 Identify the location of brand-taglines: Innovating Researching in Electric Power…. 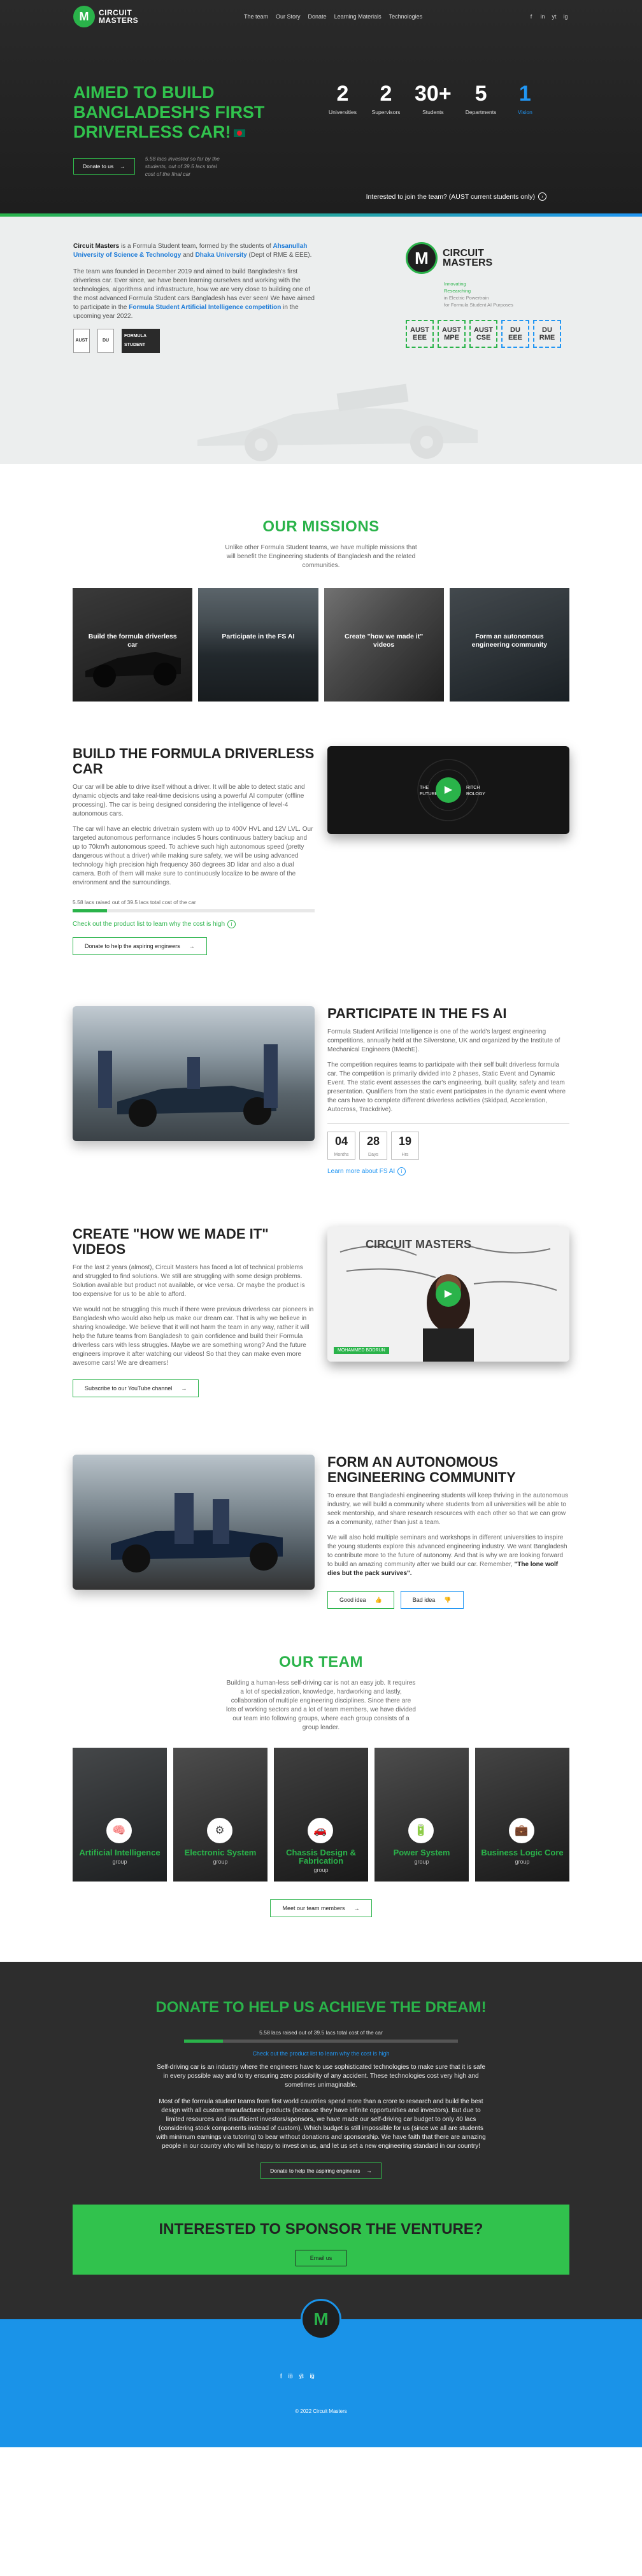
(478, 294).